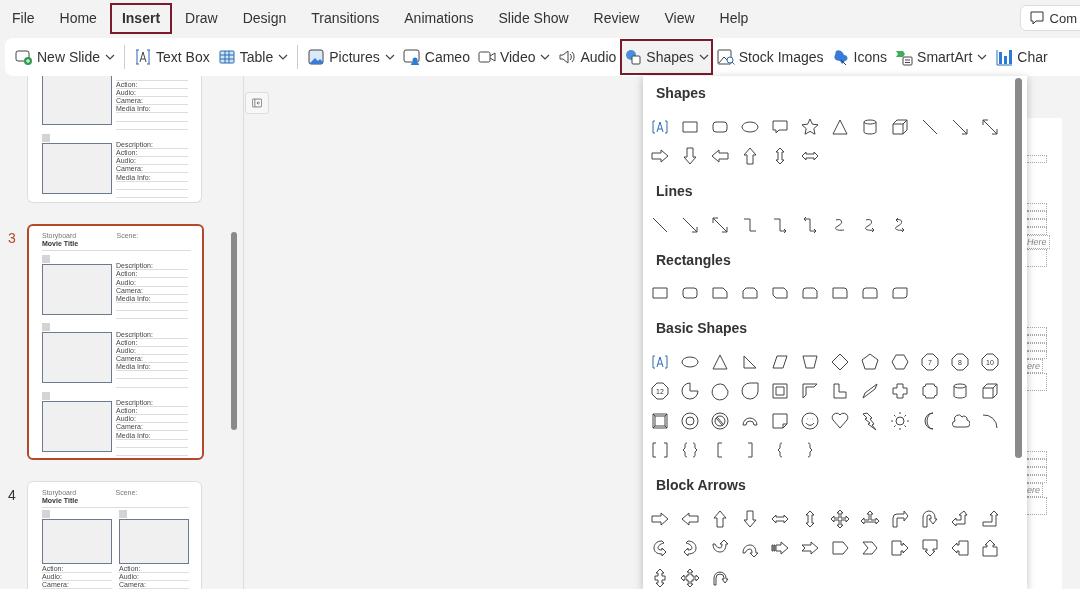 This screenshot has width=1080, height=589. I want to click on speaker-icon, so click(567, 57).